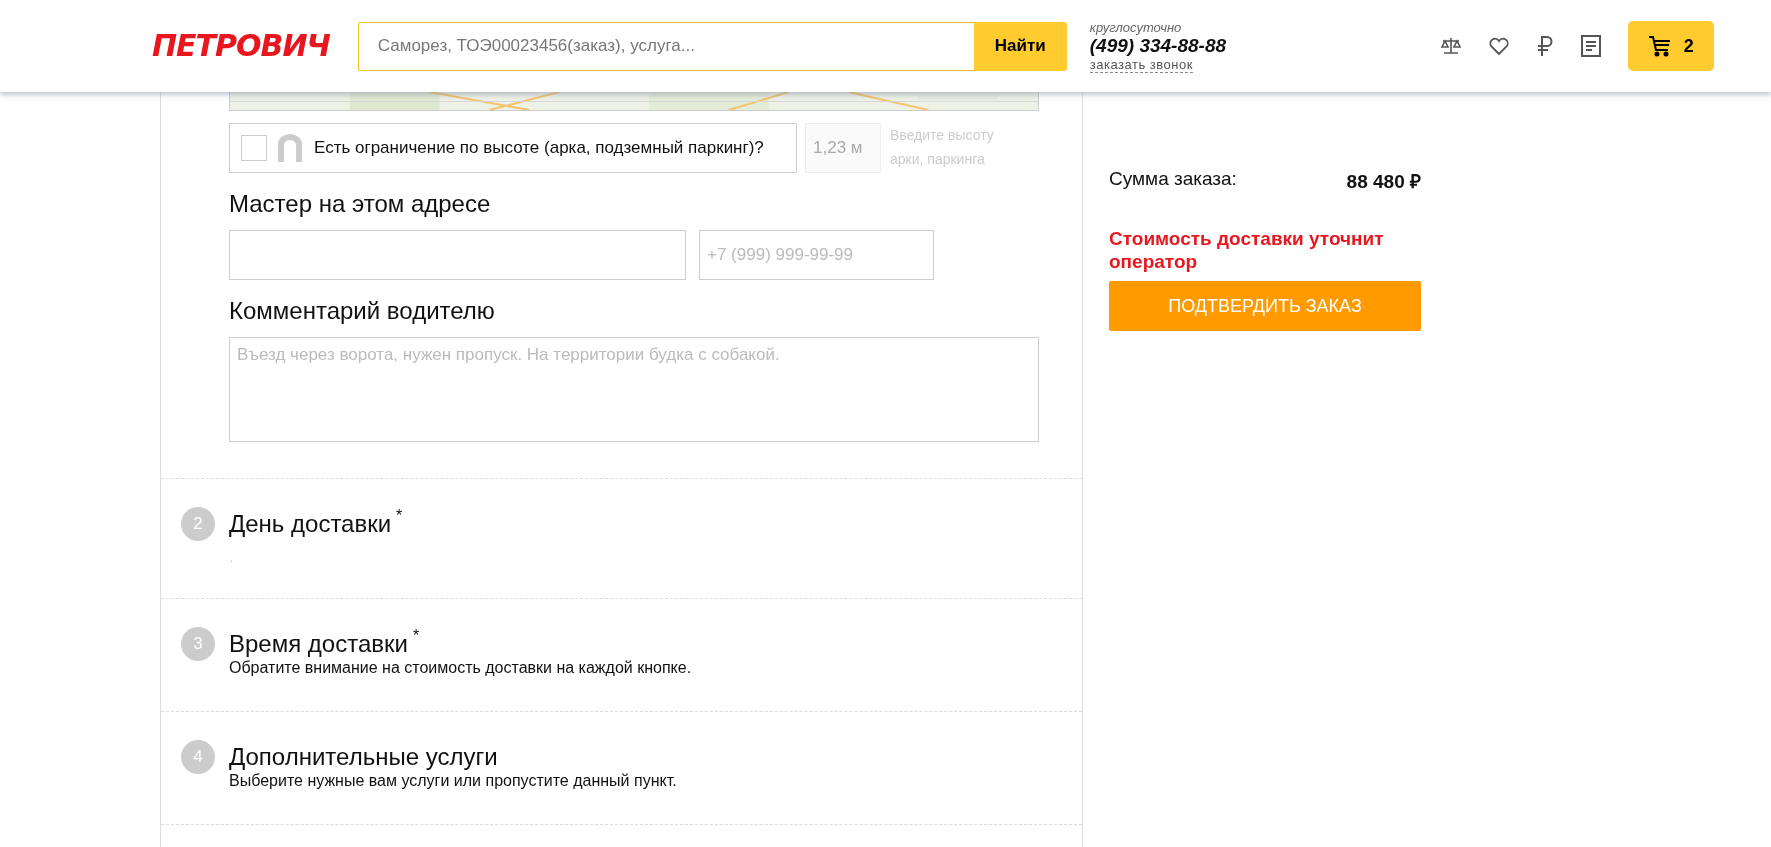  Describe the element at coordinates (318, 644) in the screenshot. I see `step-title: Время доставки` at that location.